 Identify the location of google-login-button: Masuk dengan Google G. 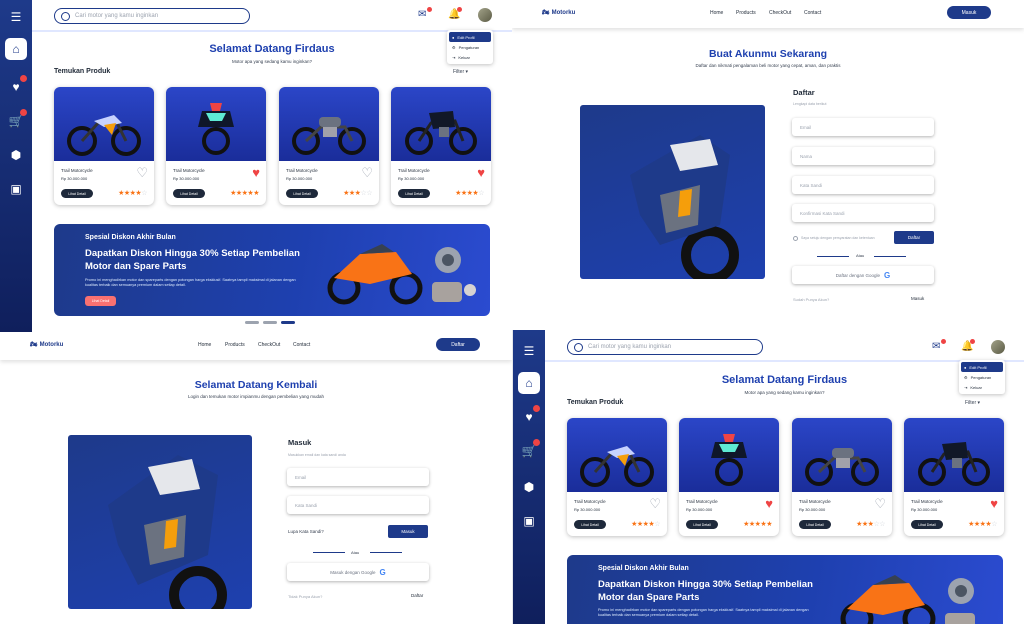
(358, 572).